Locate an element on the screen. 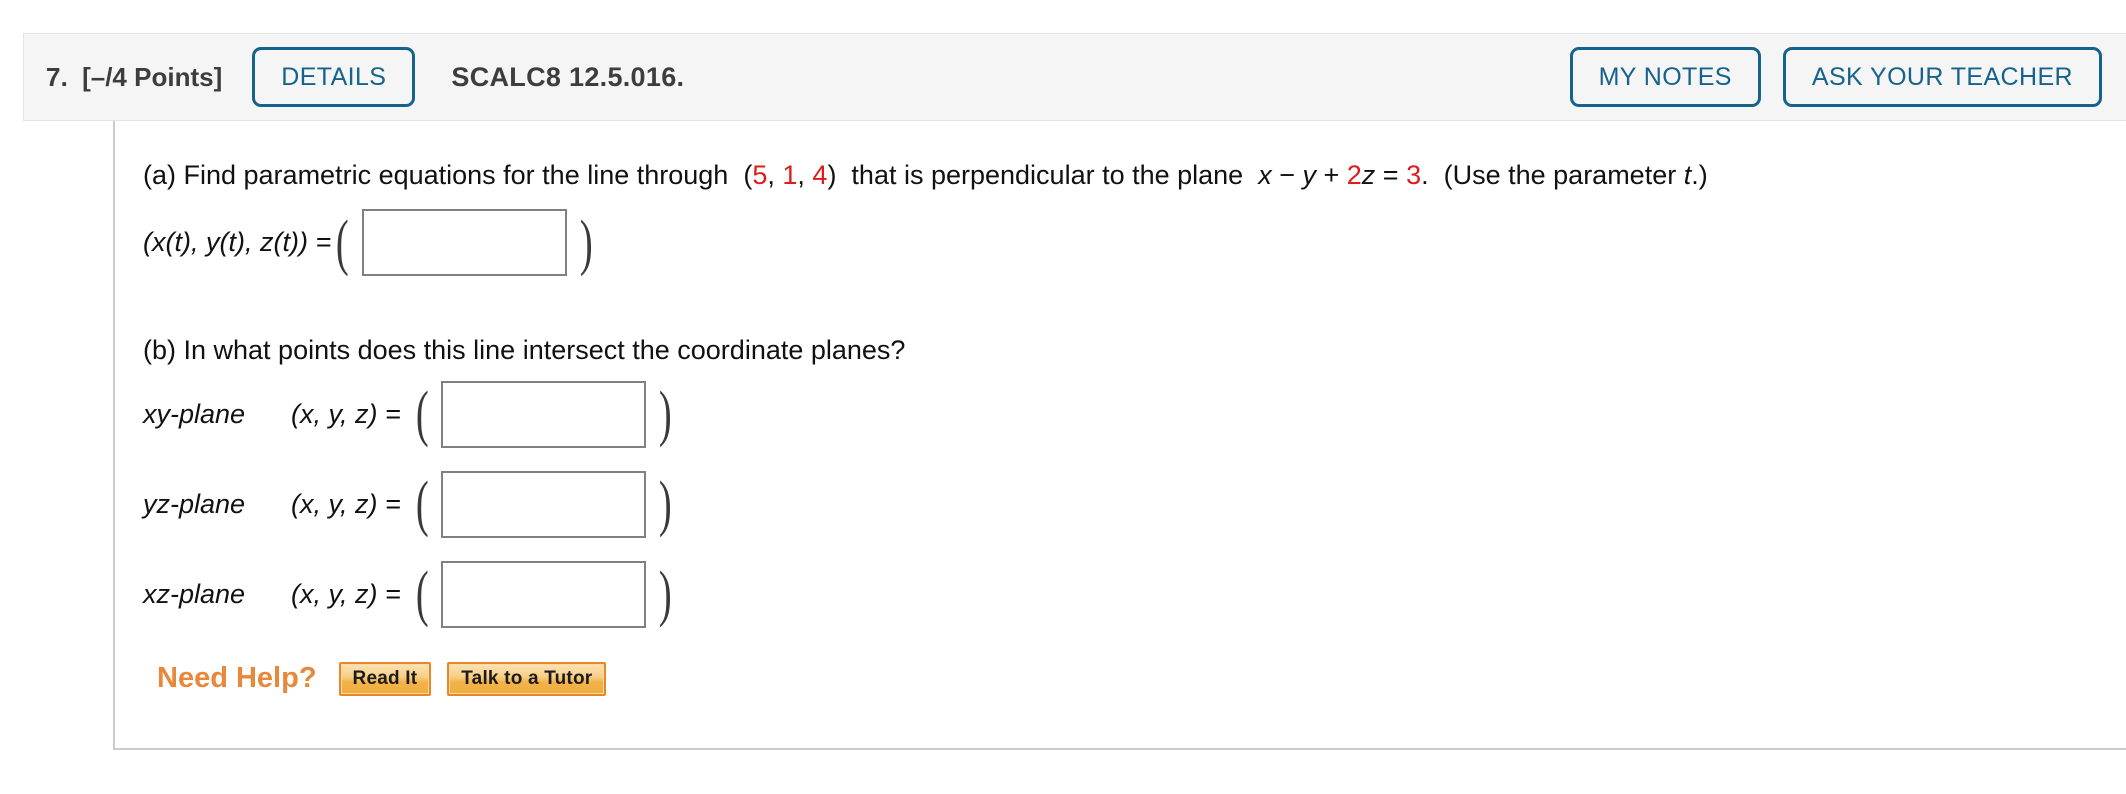 The image size is (2126, 794). yz-plane-label: yz-plane is located at coordinates (194, 503).